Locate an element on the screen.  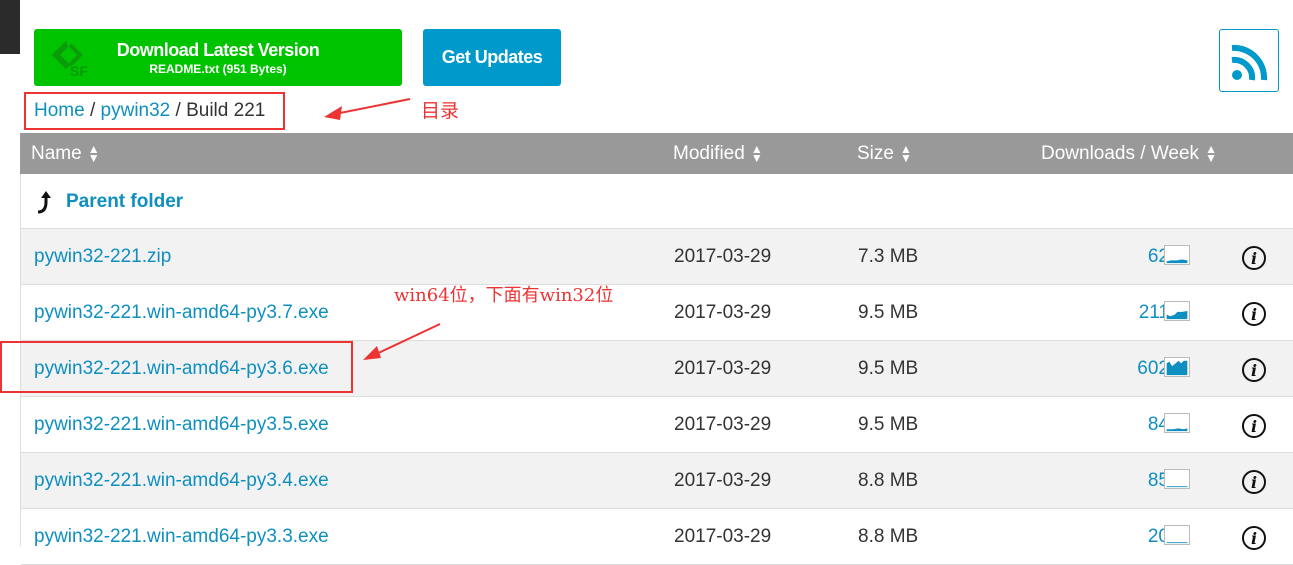
file-link: pywin32-221.zip is located at coordinates (102, 257).